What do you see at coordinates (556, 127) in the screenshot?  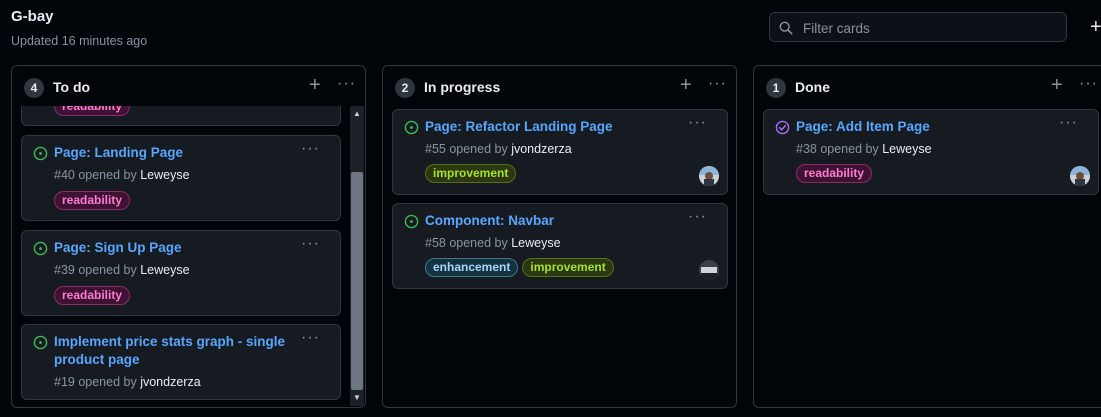 I see `card-title-link: Page: Refactor Landing Page` at bounding box center [556, 127].